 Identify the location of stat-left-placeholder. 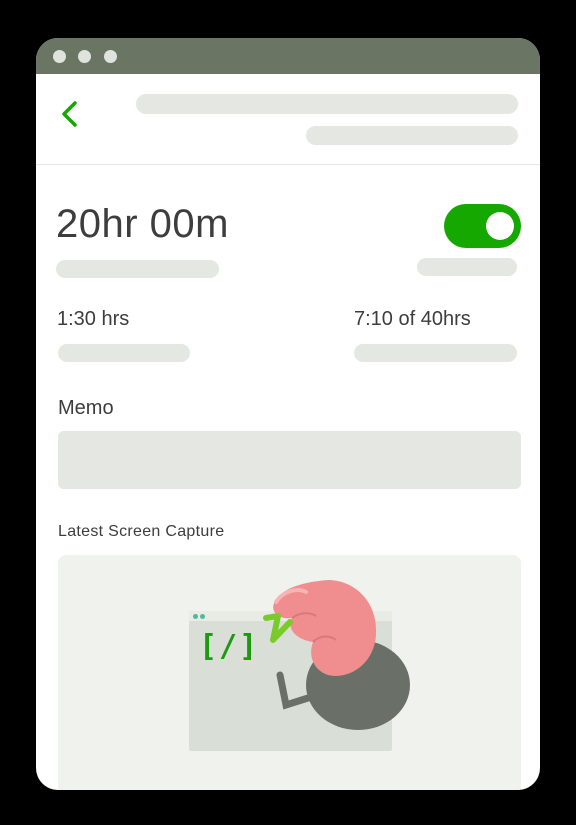
(124, 353).